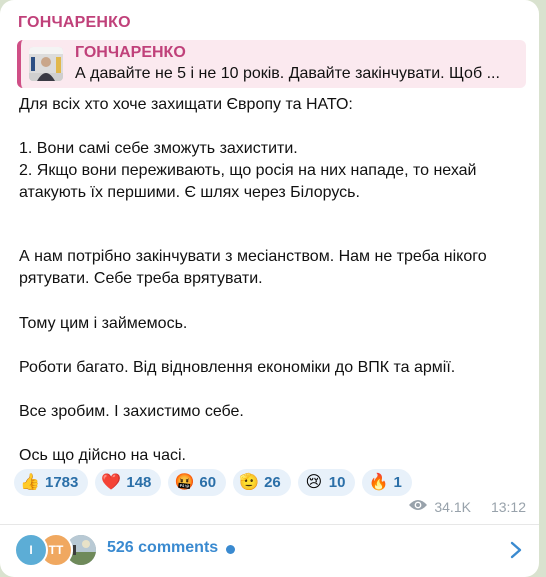 This screenshot has width=546, height=577. What do you see at coordinates (139, 482) in the screenshot?
I see `reaction-count: 148` at bounding box center [139, 482].